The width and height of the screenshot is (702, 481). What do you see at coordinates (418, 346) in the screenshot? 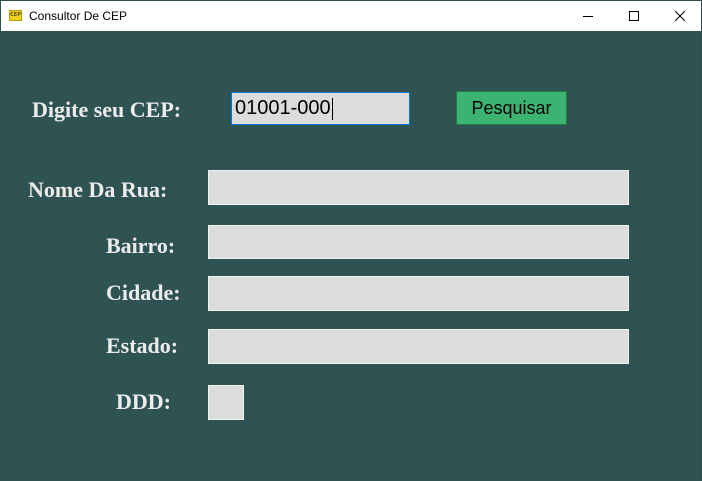
I see `state-field` at bounding box center [418, 346].